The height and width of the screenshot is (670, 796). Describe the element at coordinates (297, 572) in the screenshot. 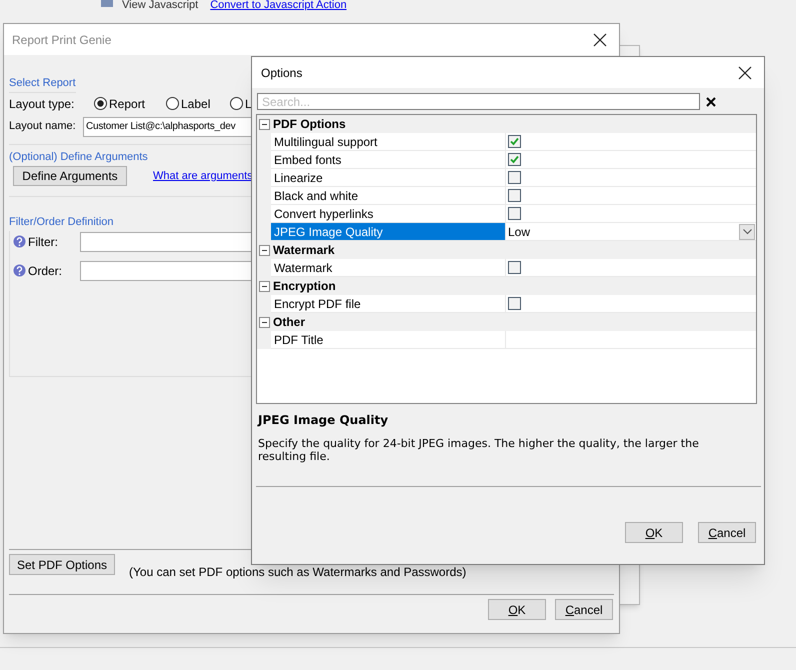

I see `pdf-options-note: (You can set PDF options such as Watermarks and Passwords)` at that location.